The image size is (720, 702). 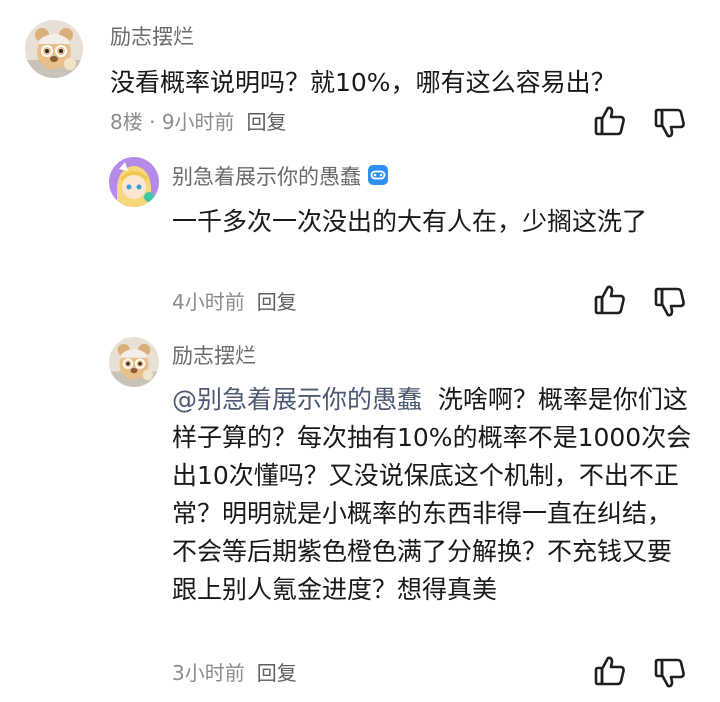 I want to click on comment-meta: 4小时前 回复, so click(x=234, y=302).